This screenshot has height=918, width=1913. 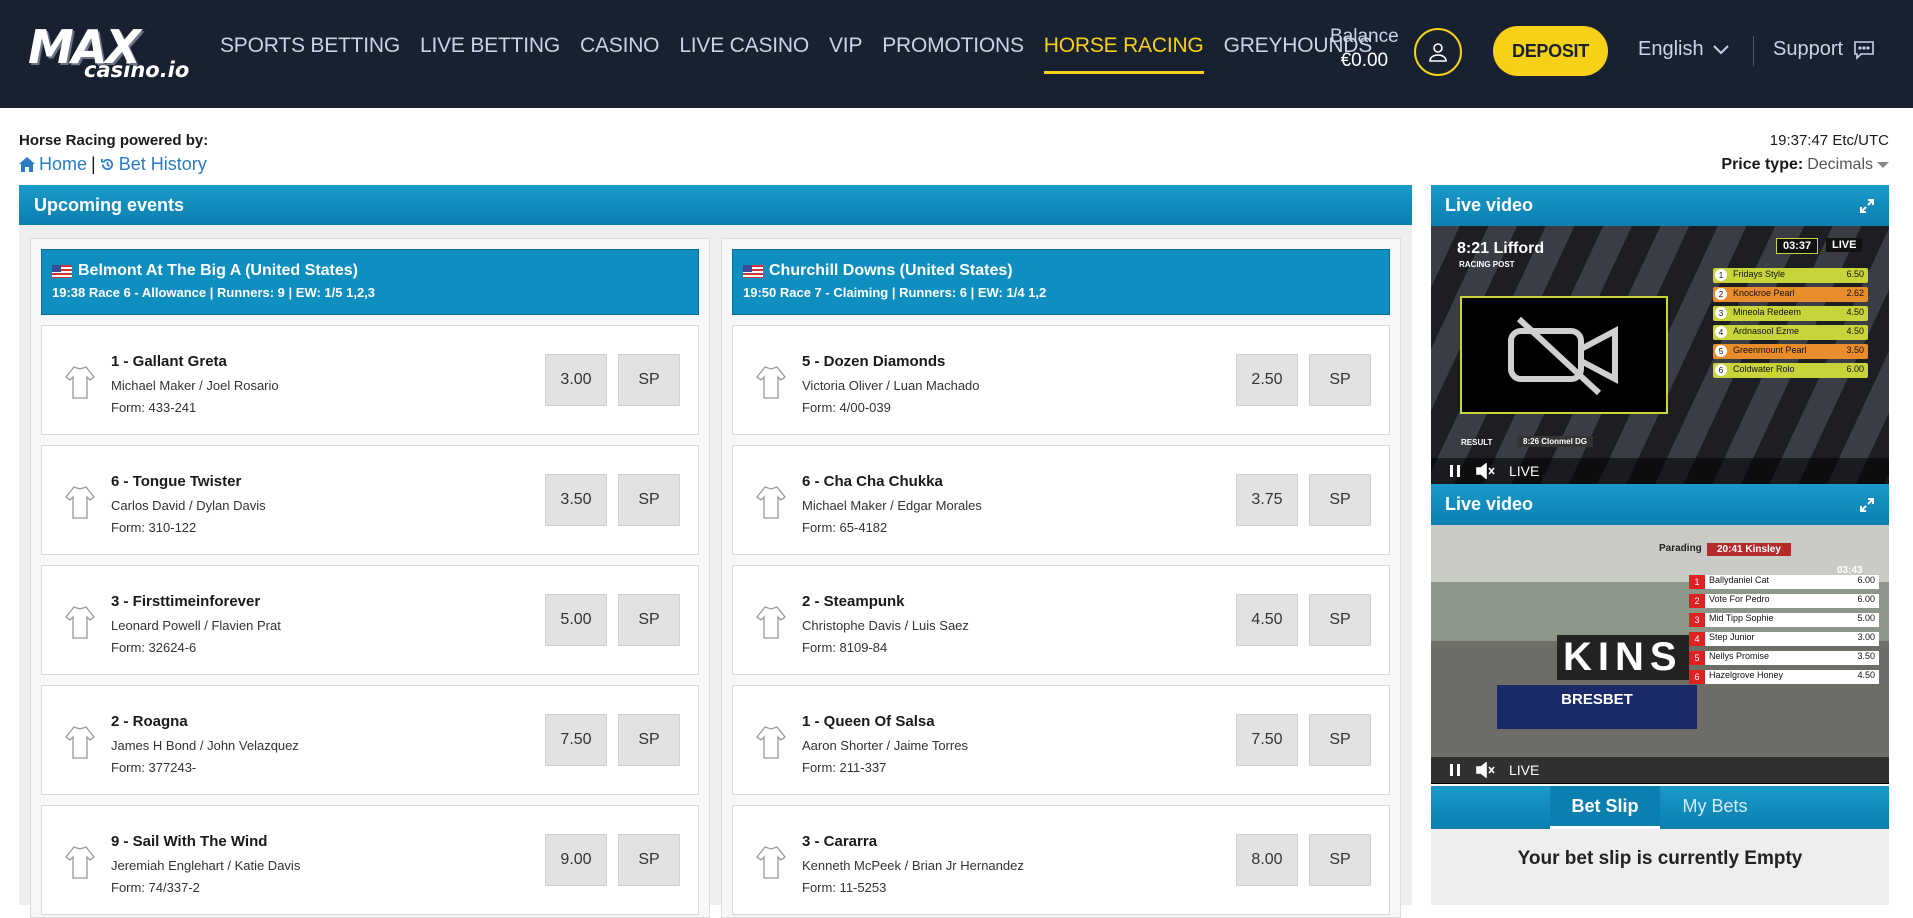 What do you see at coordinates (1267, 380) in the screenshot?
I see `odds-button: 2.50` at bounding box center [1267, 380].